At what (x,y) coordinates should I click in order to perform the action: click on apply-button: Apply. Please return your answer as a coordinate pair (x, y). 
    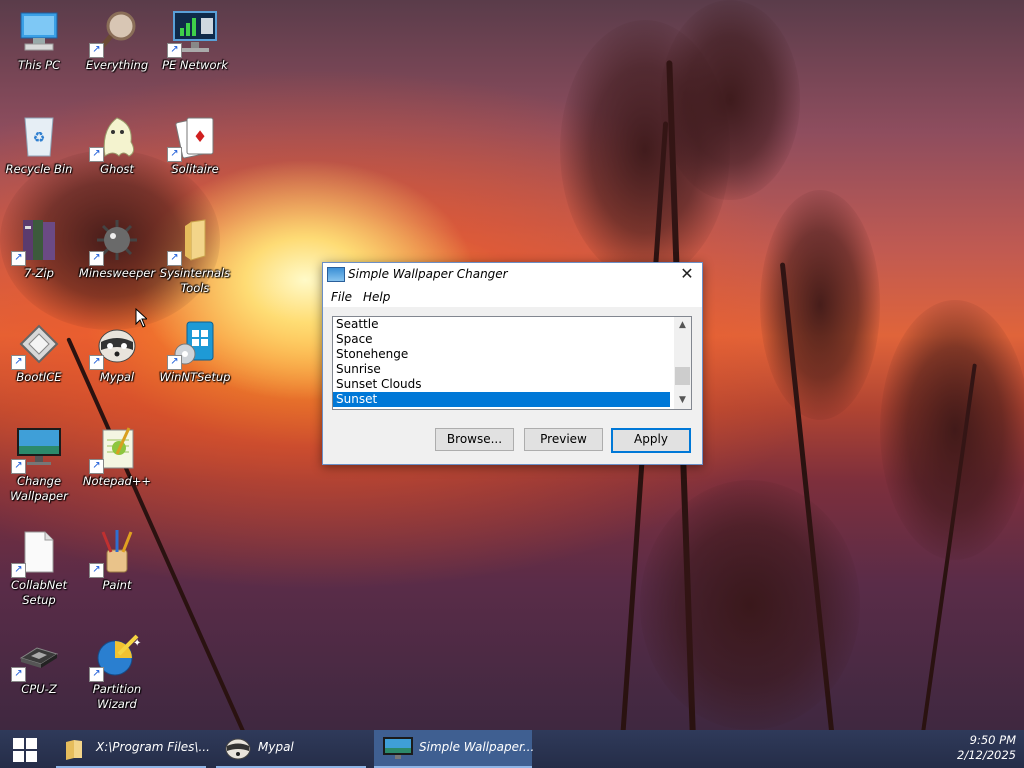
    Looking at the image, I should click on (651, 440).